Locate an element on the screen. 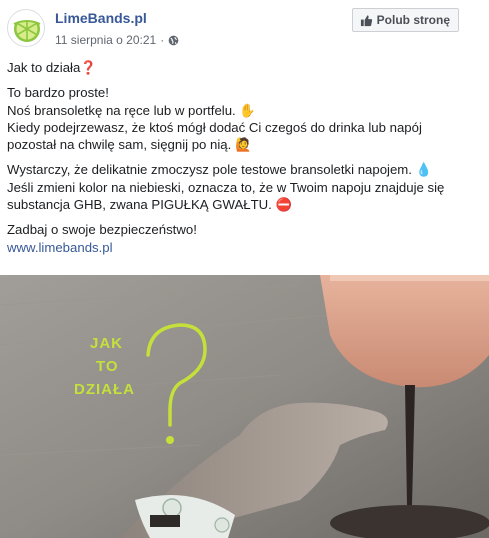 This screenshot has height=538, width=489. like-page-label: Polub stronę is located at coordinates (413, 20).